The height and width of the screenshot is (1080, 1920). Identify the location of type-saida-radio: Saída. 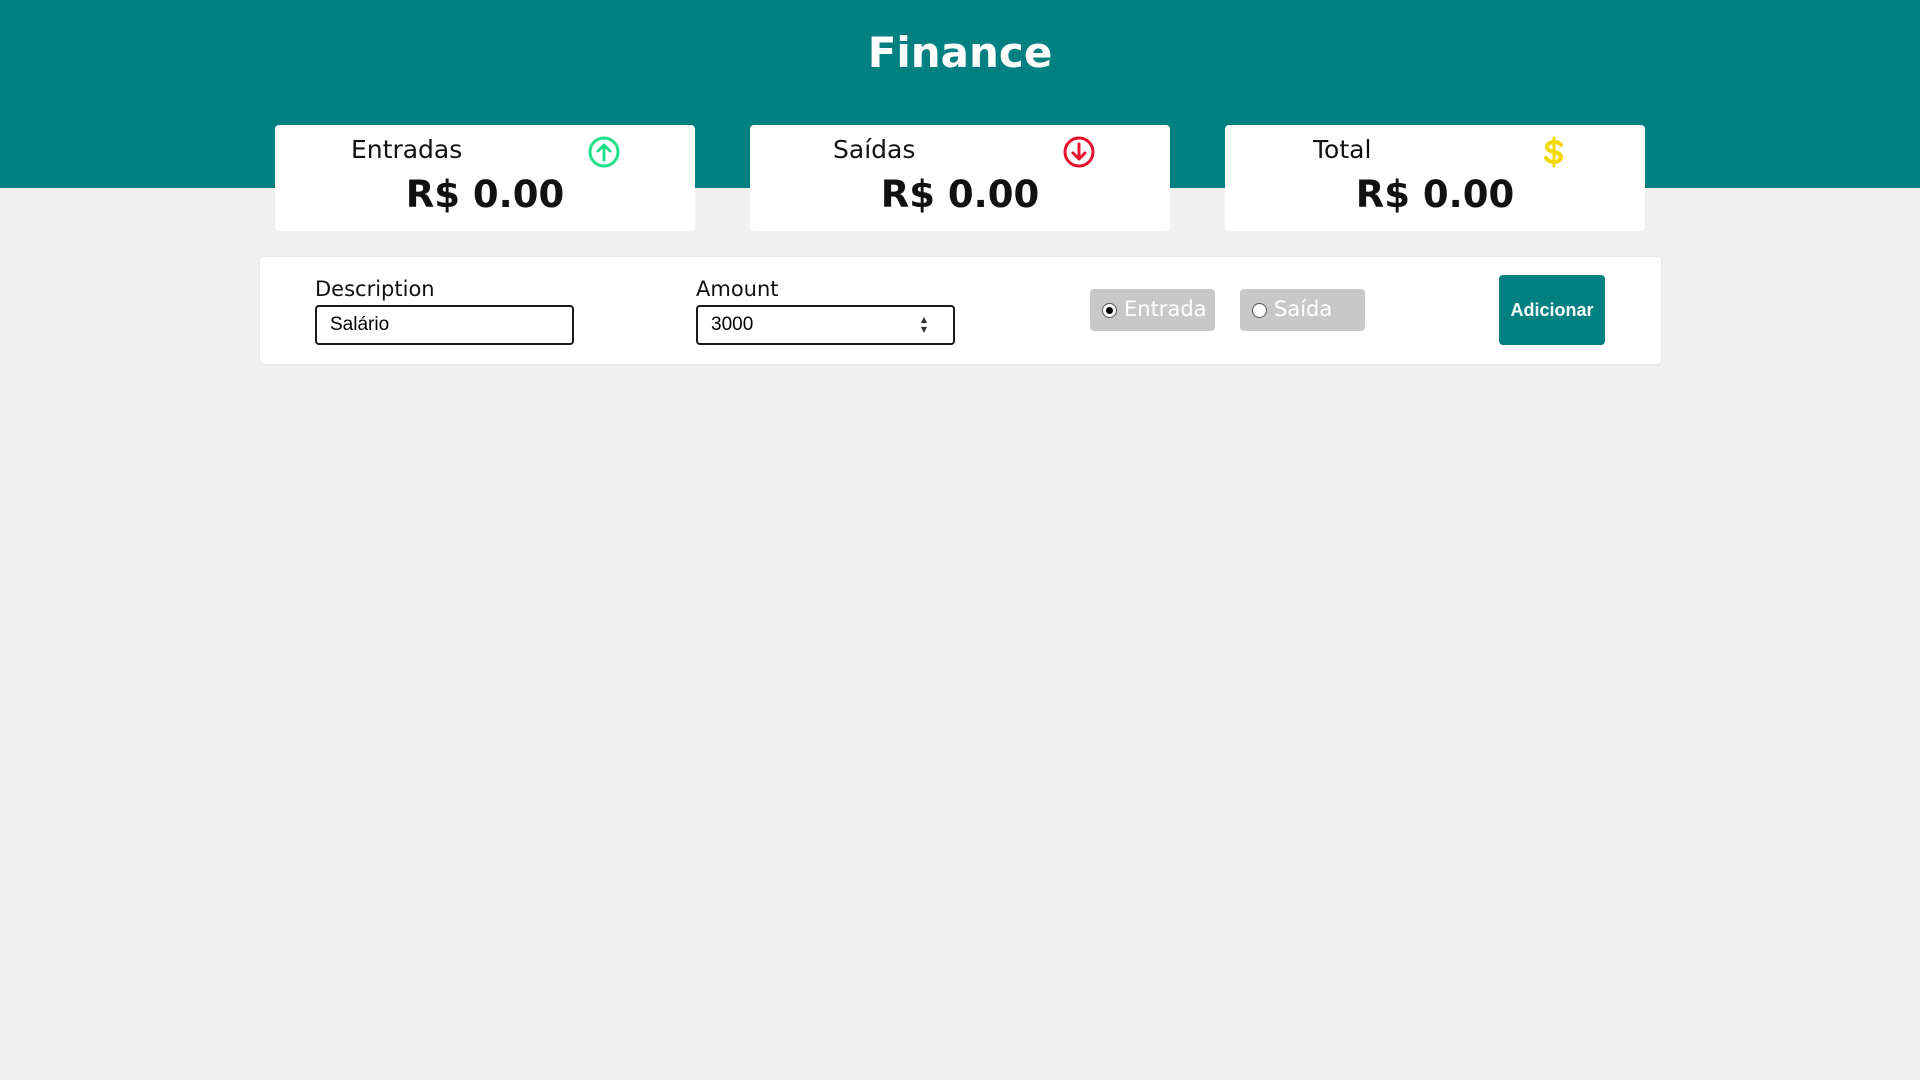
(1302, 310).